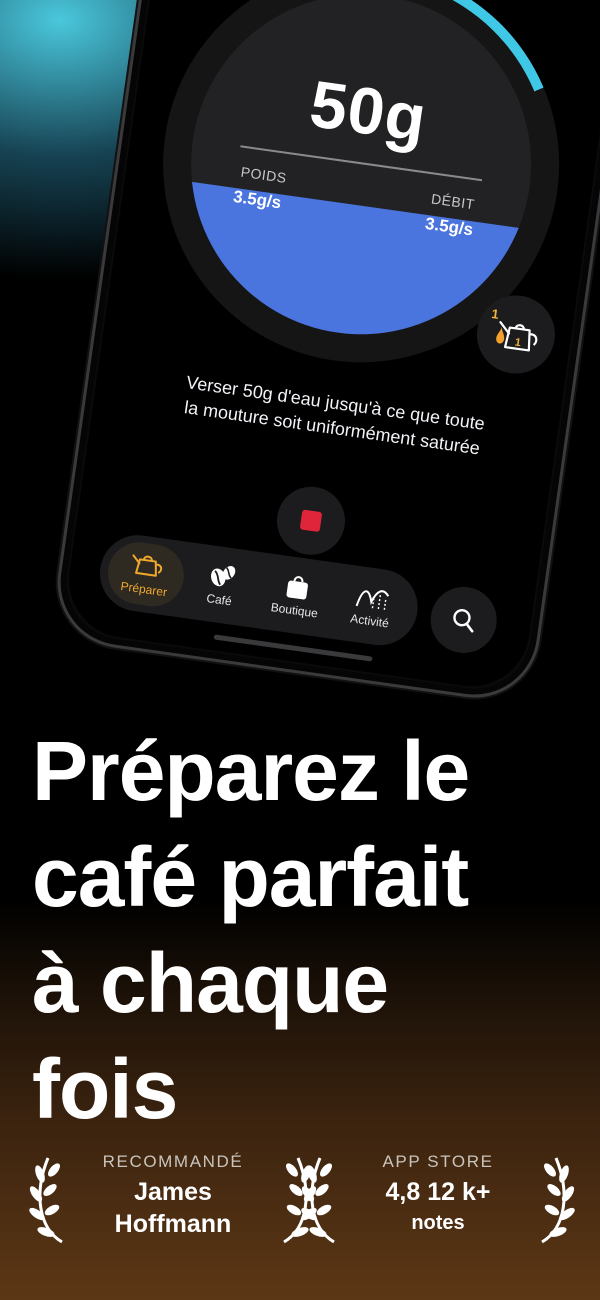 Image resolution: width=600 pixels, height=1300 pixels. I want to click on stop-icon, so click(311, 521).